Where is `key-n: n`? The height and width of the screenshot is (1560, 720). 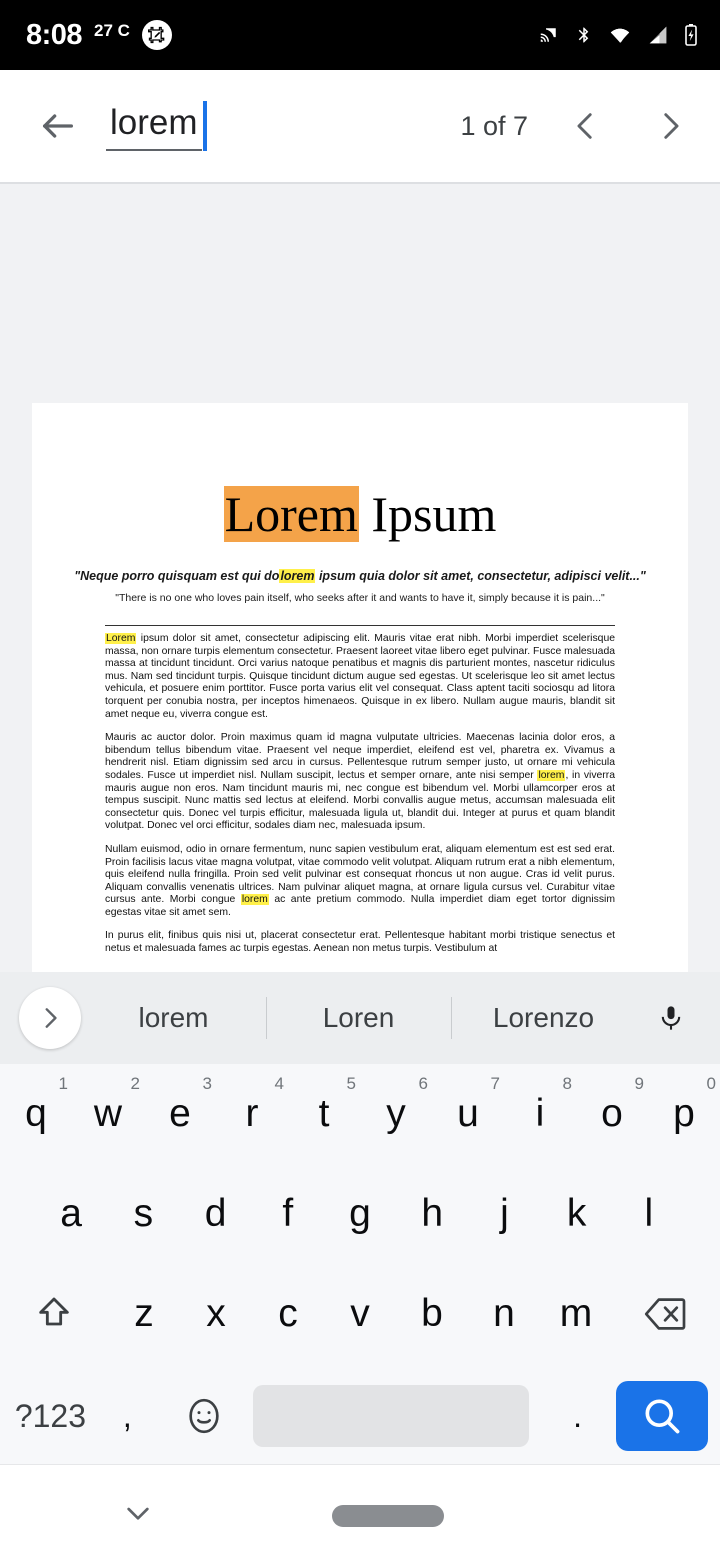 key-n: n is located at coordinates (504, 1314).